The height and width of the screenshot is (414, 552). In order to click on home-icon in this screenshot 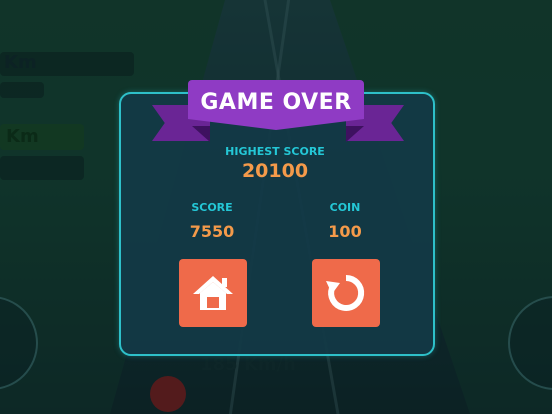, I will do `click(213, 293)`.